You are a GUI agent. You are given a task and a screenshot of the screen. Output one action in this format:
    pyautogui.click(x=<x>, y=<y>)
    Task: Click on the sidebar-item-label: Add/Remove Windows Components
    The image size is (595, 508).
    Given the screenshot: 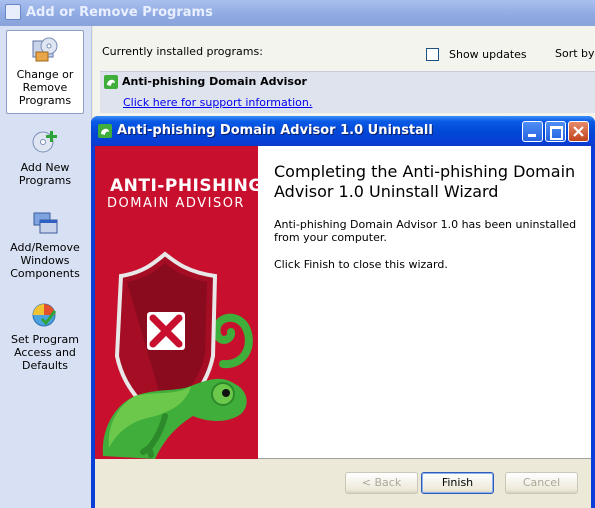 What is the action you would take?
    pyautogui.click(x=45, y=260)
    